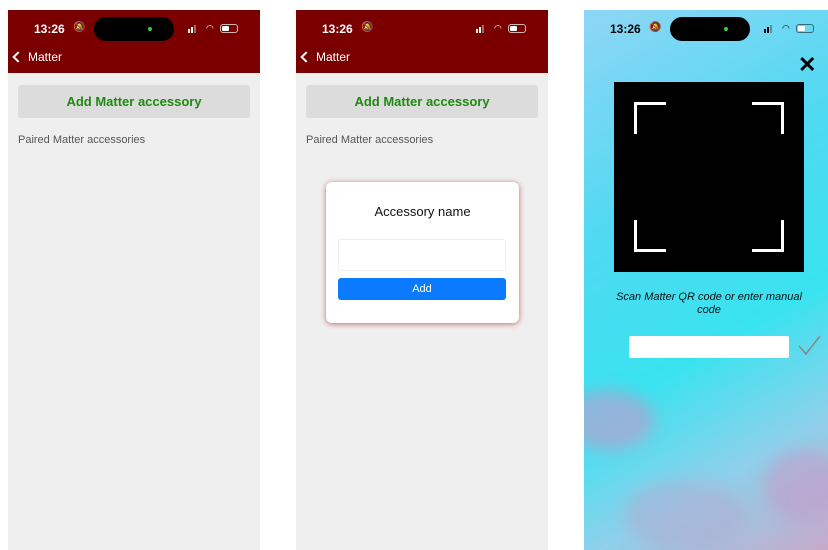  What do you see at coordinates (709, 177) in the screenshot?
I see `qr-viewfinder` at bounding box center [709, 177].